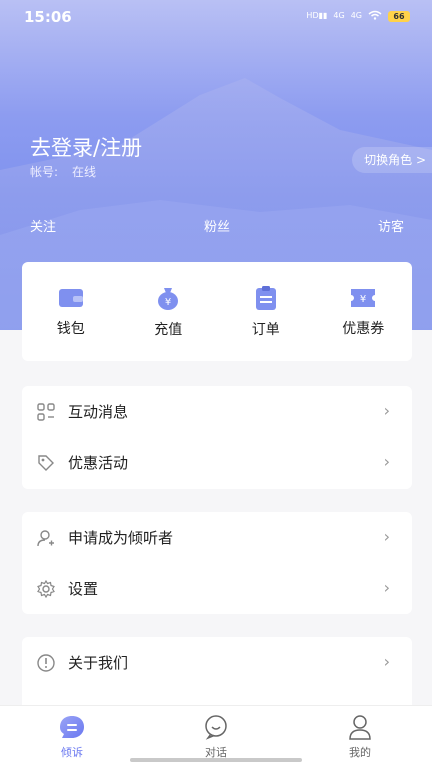  I want to click on account-info: 帐号: 在线, so click(63, 171).